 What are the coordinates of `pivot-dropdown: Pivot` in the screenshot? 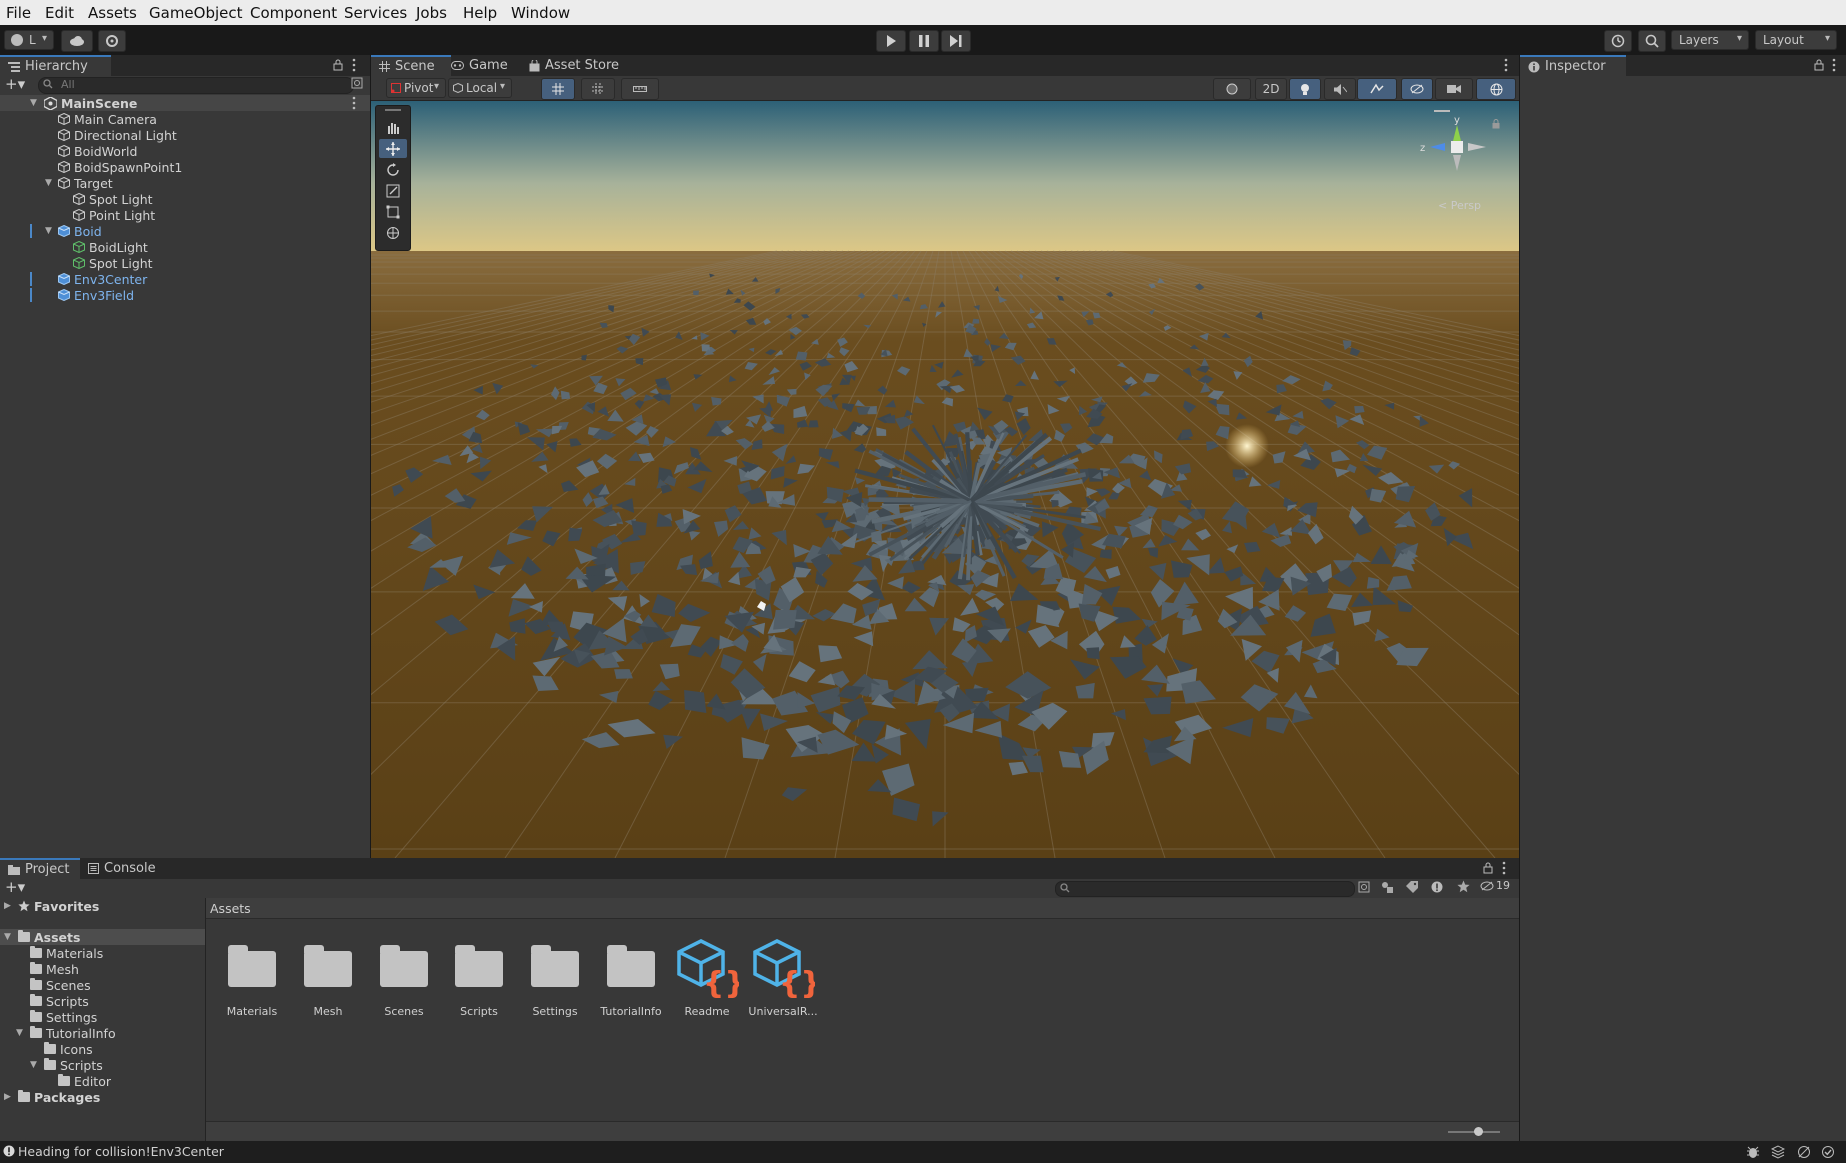 It's located at (416, 88).